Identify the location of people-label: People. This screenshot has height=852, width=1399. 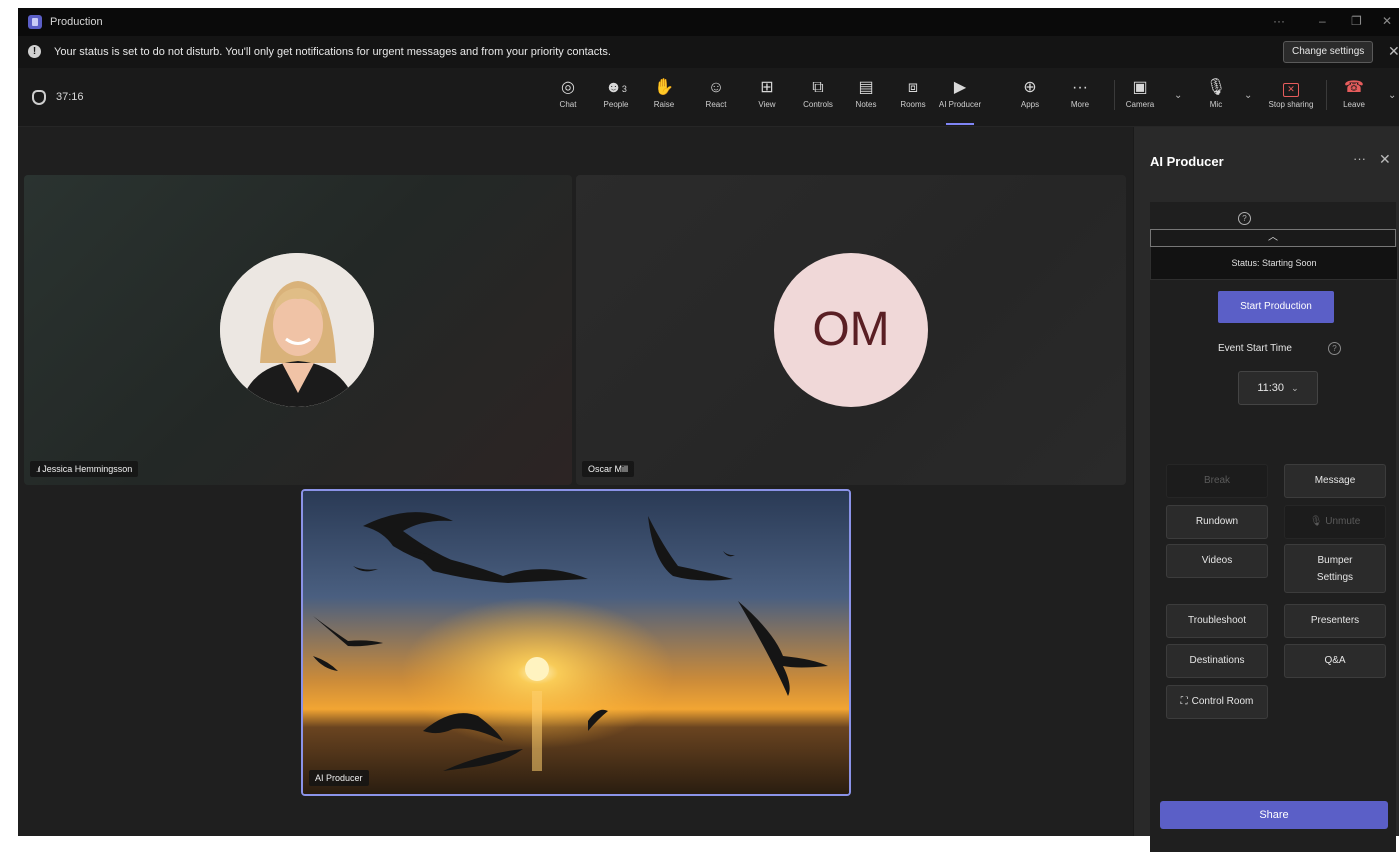
(616, 104).